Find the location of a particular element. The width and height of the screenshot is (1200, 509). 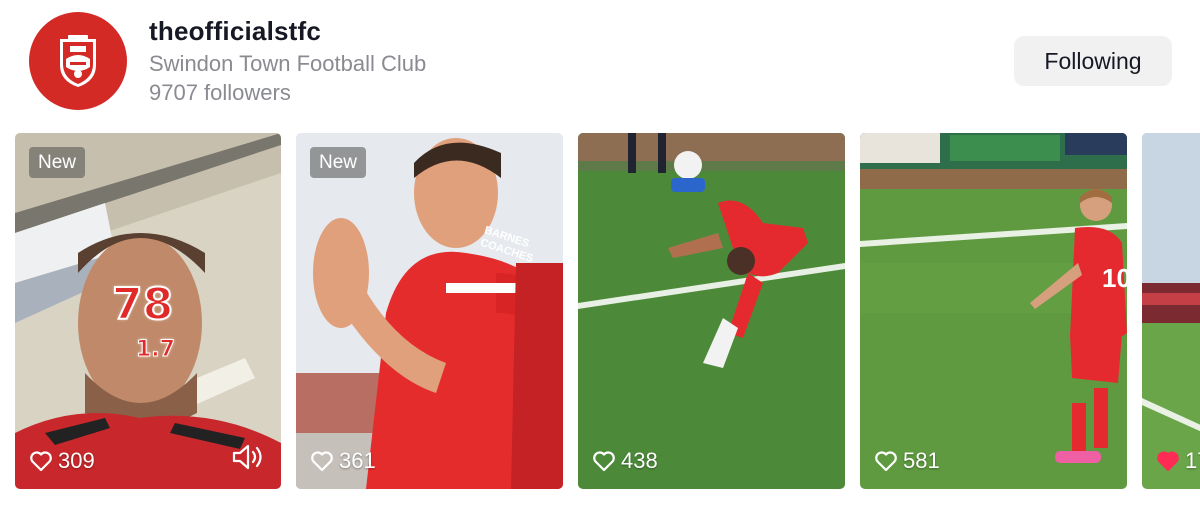

video-tile-5: 17 is located at coordinates (1171, 311).